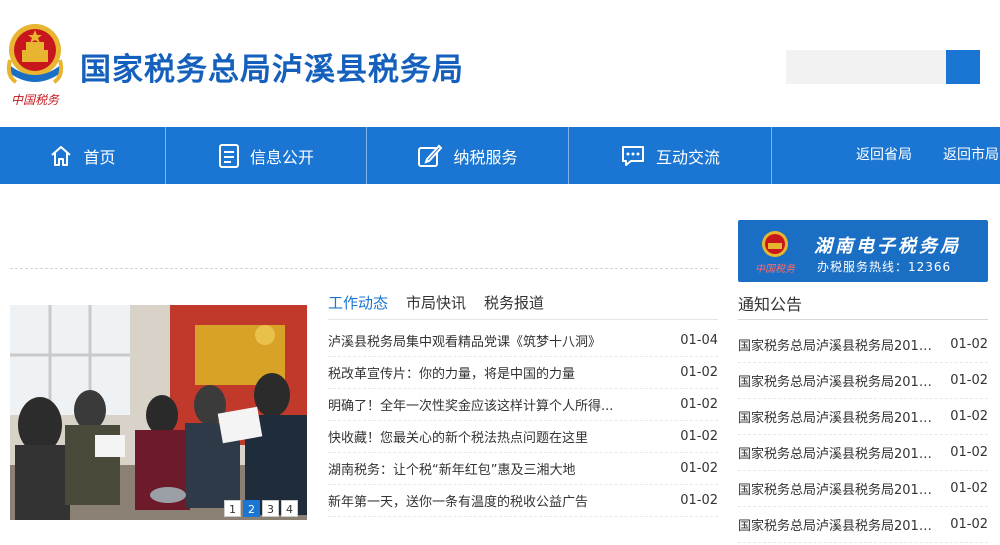 The height and width of the screenshot is (545, 1000). What do you see at coordinates (963, 67) in the screenshot?
I see `search-button` at bounding box center [963, 67].